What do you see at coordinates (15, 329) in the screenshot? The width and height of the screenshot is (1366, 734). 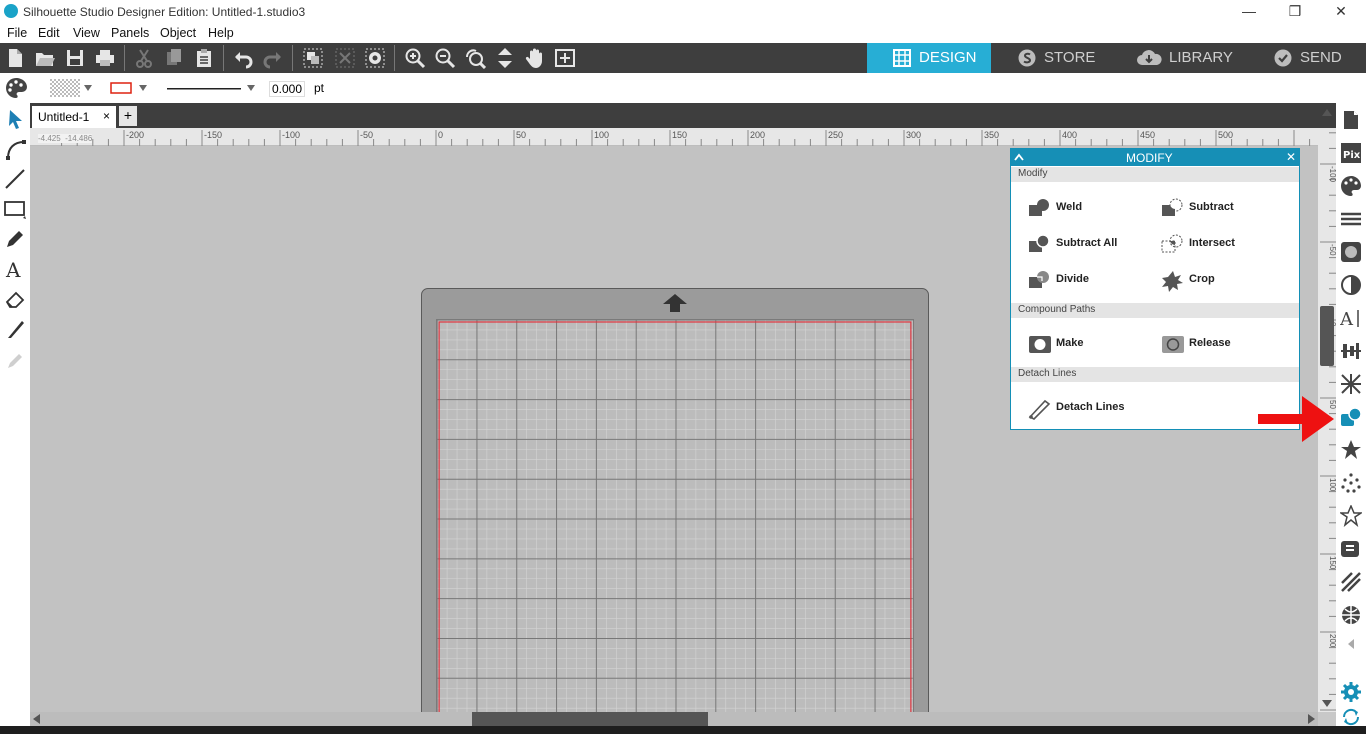 I see `knife-tool-icon` at bounding box center [15, 329].